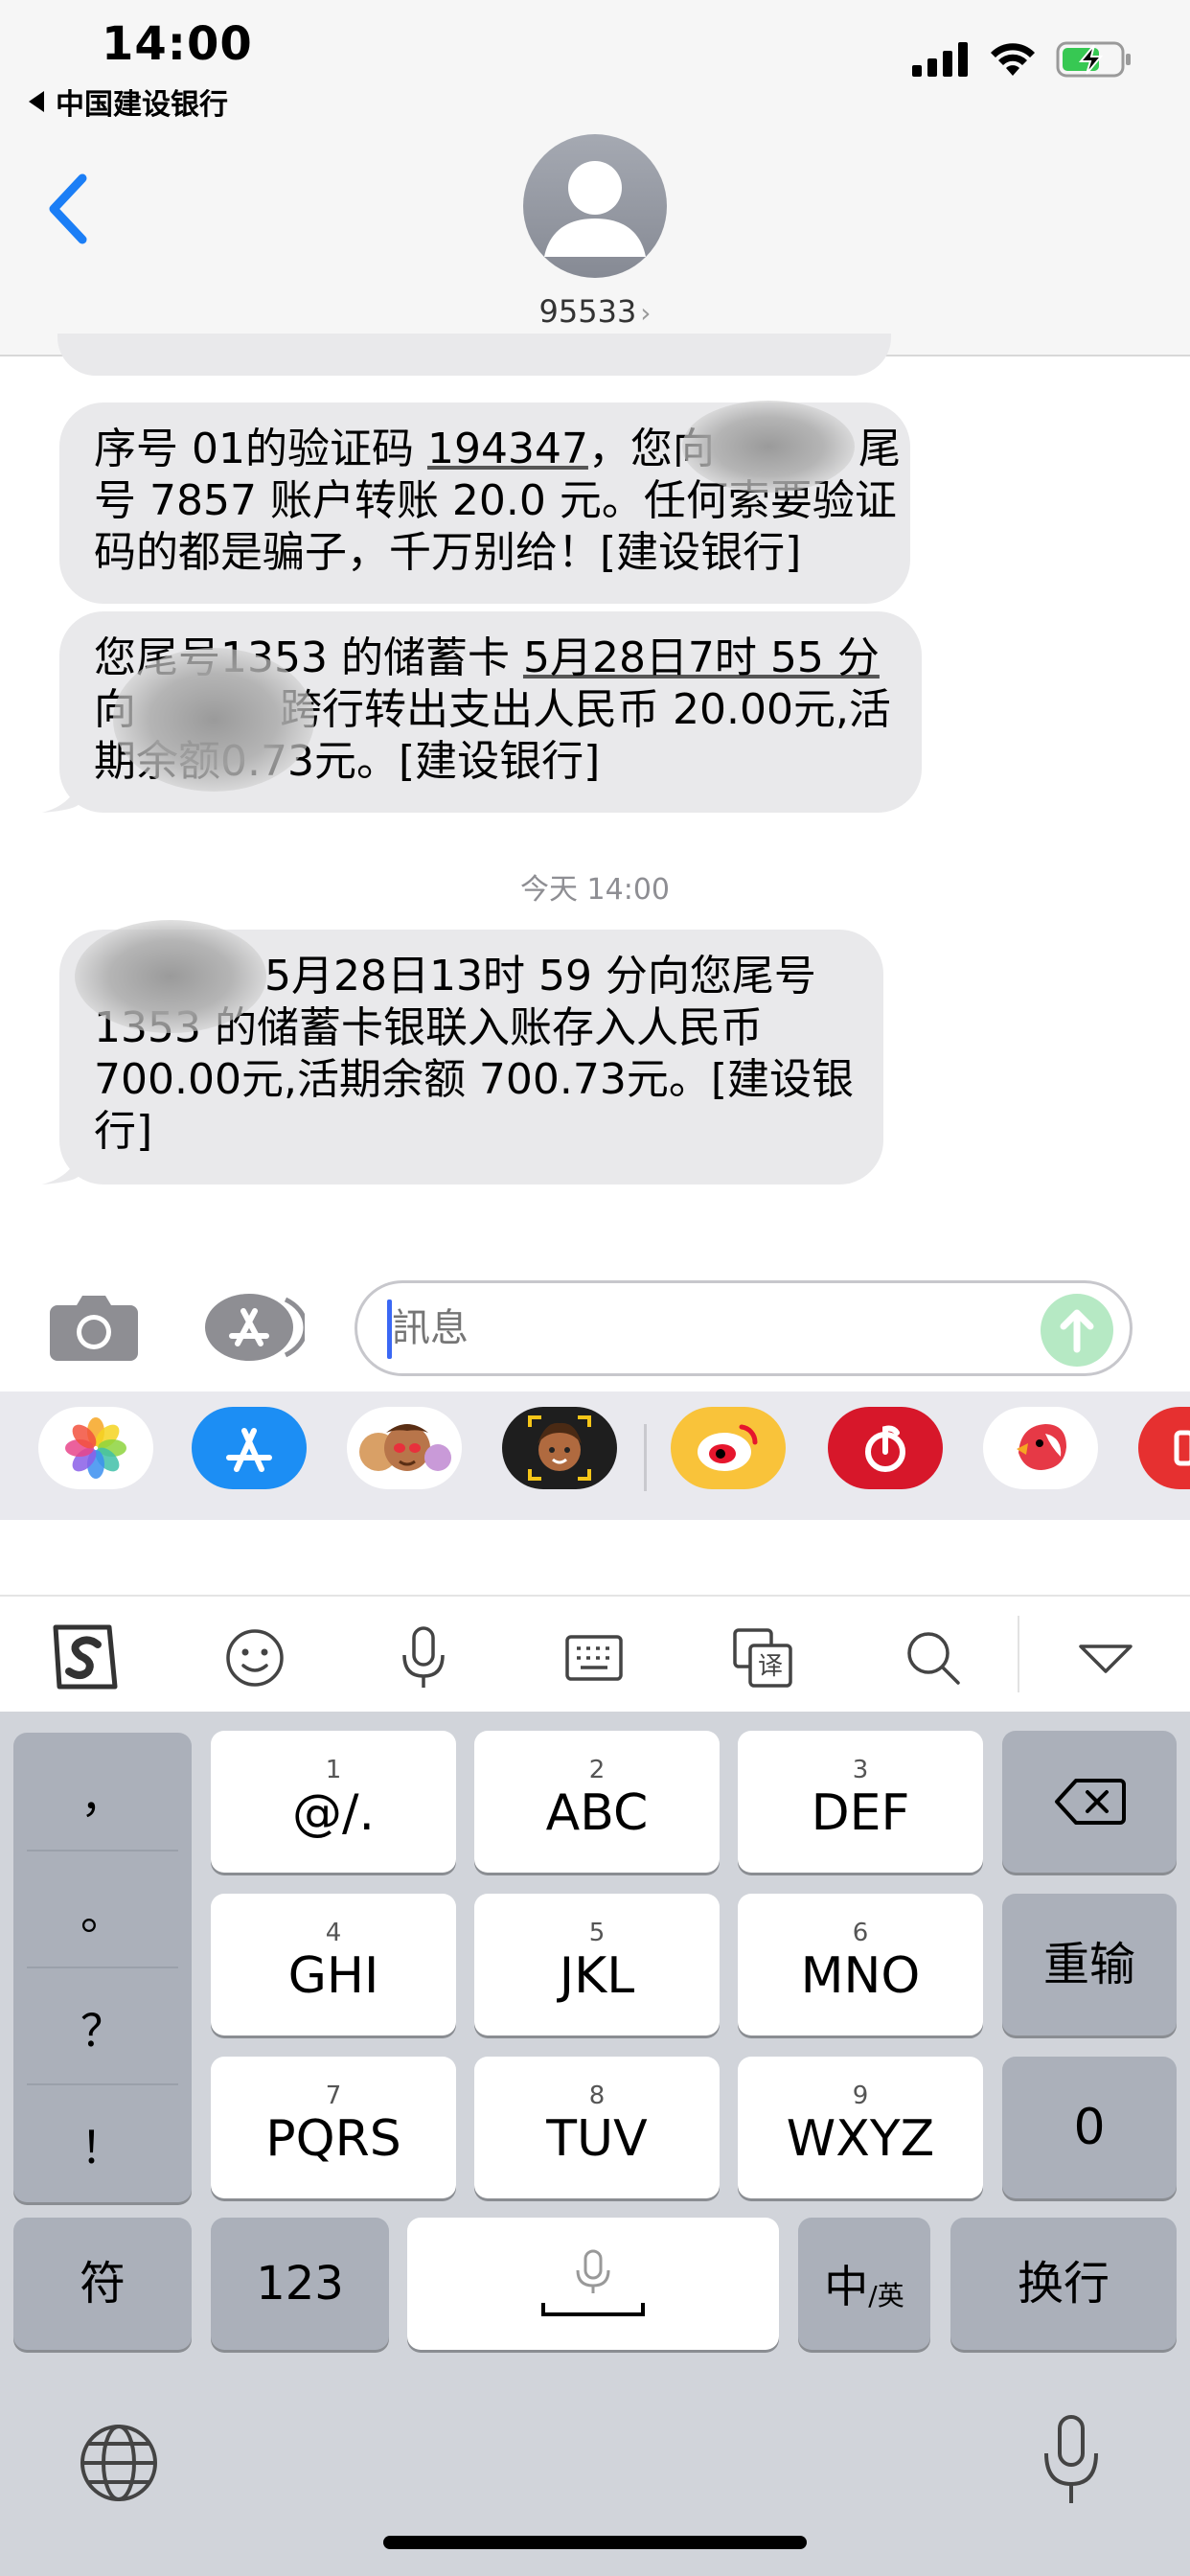 The width and height of the screenshot is (1190, 2576). I want to click on space-key, so click(593, 2284).